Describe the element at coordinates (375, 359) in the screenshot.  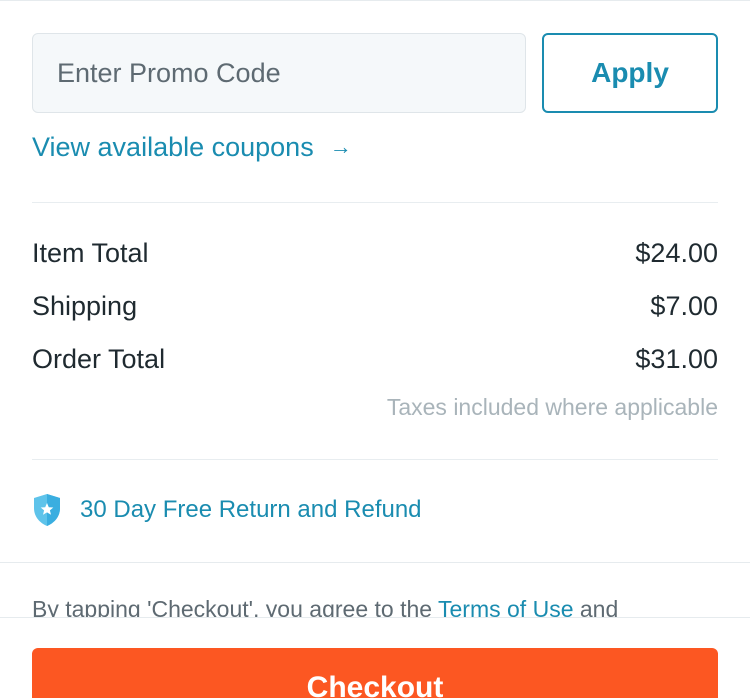
I see `order-total-row: Order Total $31.00` at that location.